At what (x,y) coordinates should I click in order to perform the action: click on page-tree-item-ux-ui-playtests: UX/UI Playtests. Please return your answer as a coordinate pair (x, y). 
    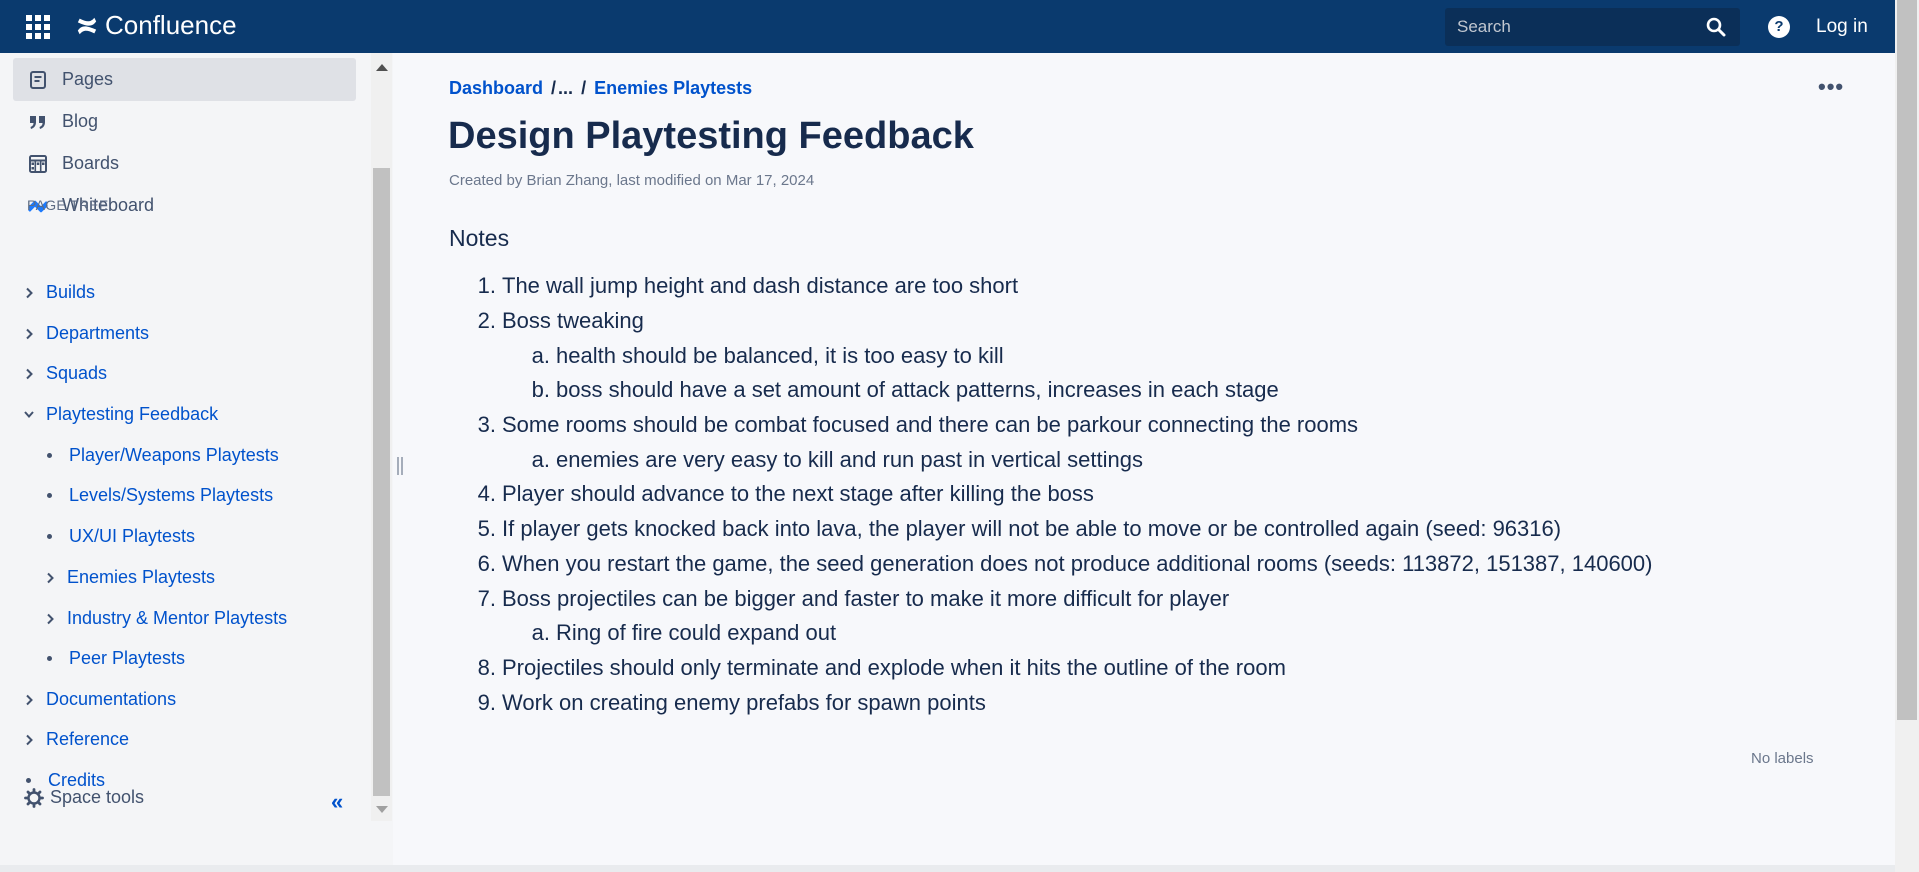
    Looking at the image, I should click on (120, 536).